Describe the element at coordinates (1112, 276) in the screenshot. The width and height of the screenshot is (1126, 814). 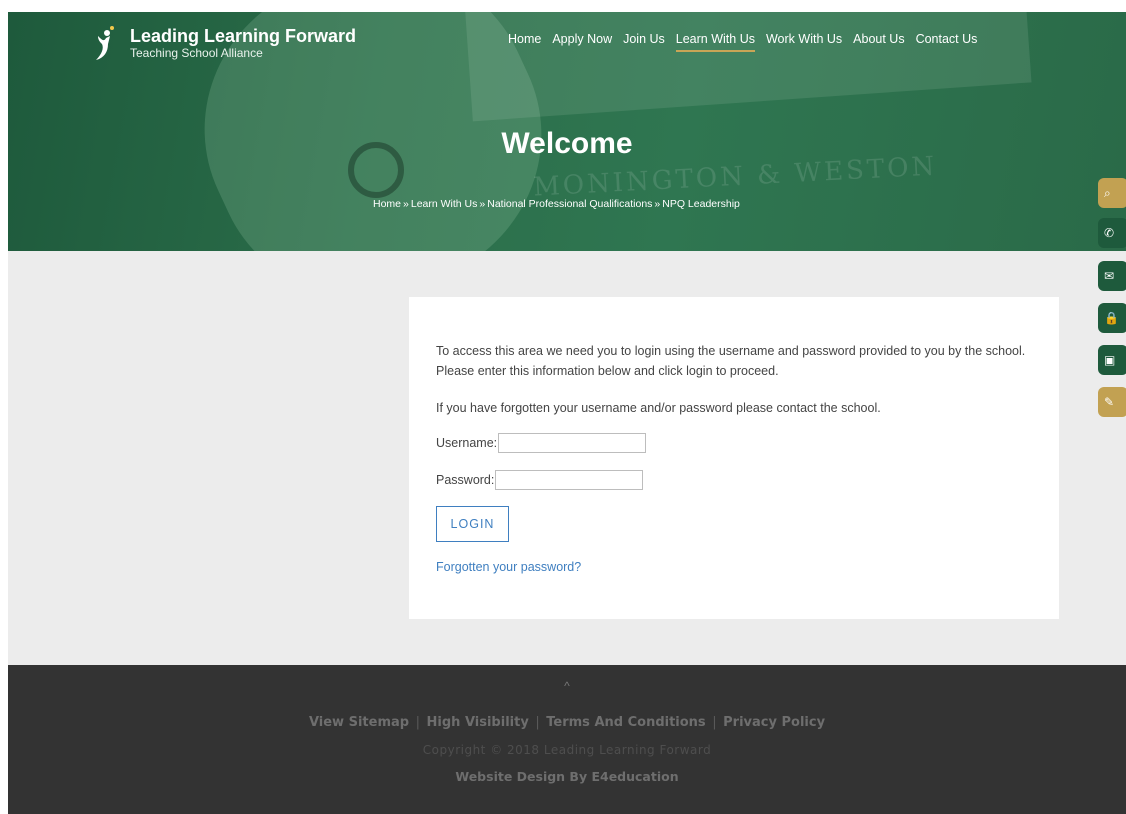
I see `email-icon: ✉` at that location.